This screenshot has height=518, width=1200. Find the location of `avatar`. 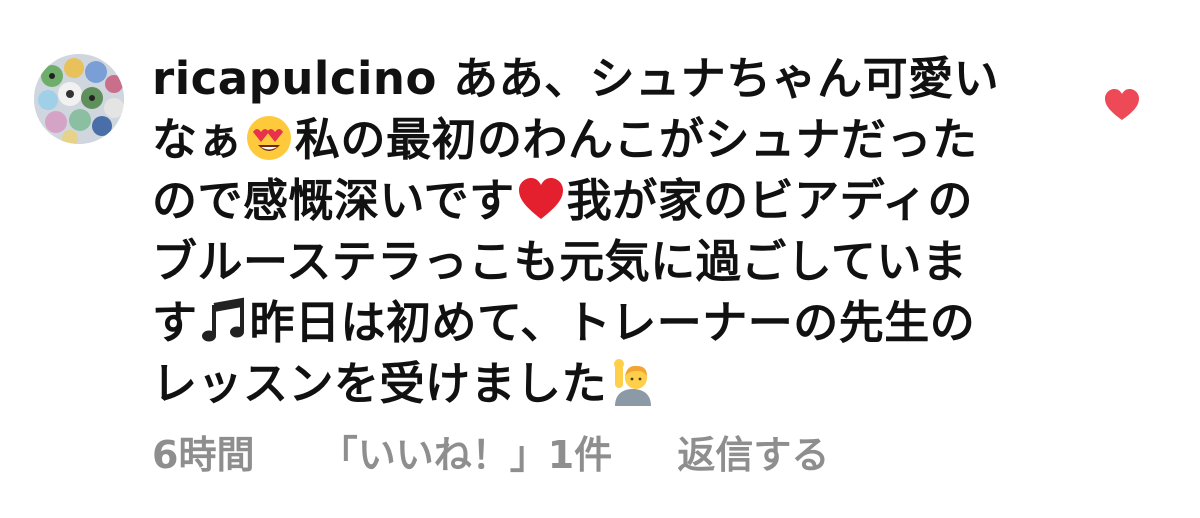

avatar is located at coordinates (79, 99).